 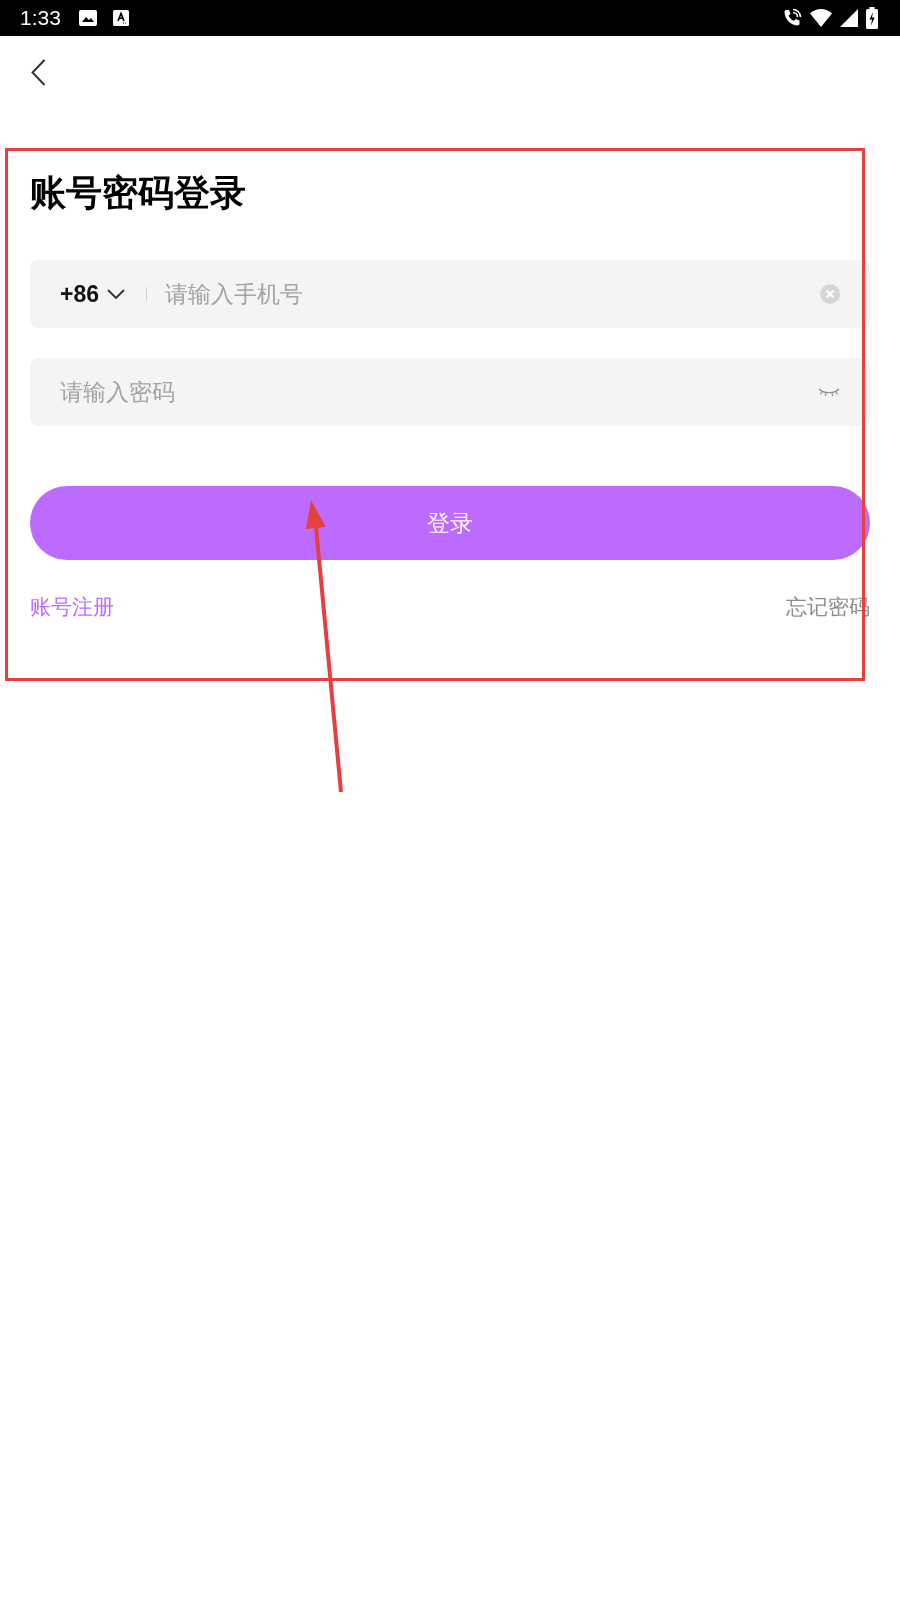 What do you see at coordinates (40, 18) in the screenshot?
I see `status-time: 1:33` at bounding box center [40, 18].